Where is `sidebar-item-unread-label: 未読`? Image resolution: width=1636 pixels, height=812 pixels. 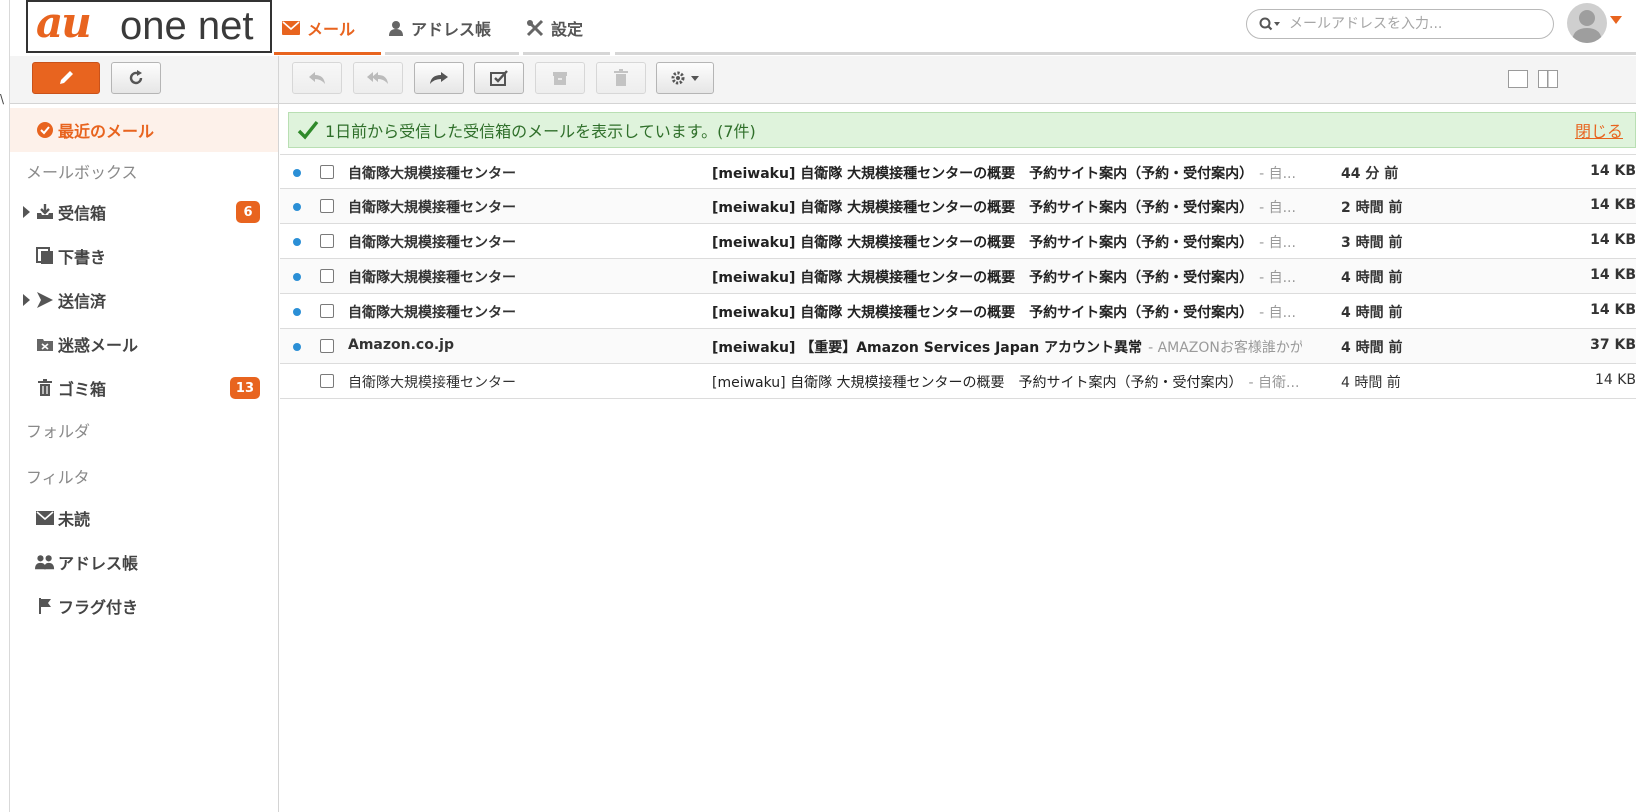 sidebar-item-unread-label: 未読 is located at coordinates (74, 519).